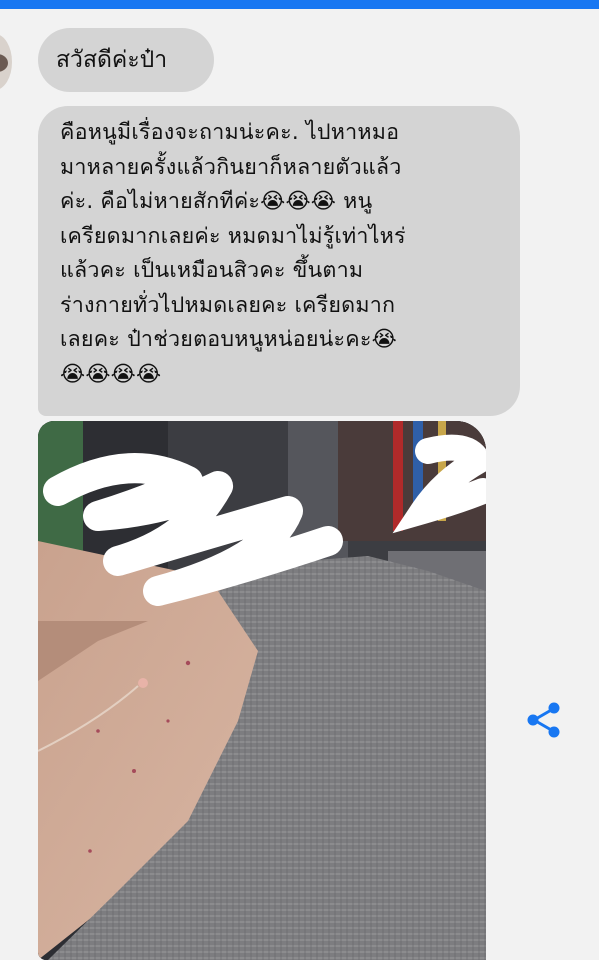 This screenshot has width=599, height=960. What do you see at coordinates (216, 201) in the screenshot?
I see `message-line: ค่ะ. คือไม่หายสักทีค่ะ😭😭😭 หนู` at bounding box center [216, 201].